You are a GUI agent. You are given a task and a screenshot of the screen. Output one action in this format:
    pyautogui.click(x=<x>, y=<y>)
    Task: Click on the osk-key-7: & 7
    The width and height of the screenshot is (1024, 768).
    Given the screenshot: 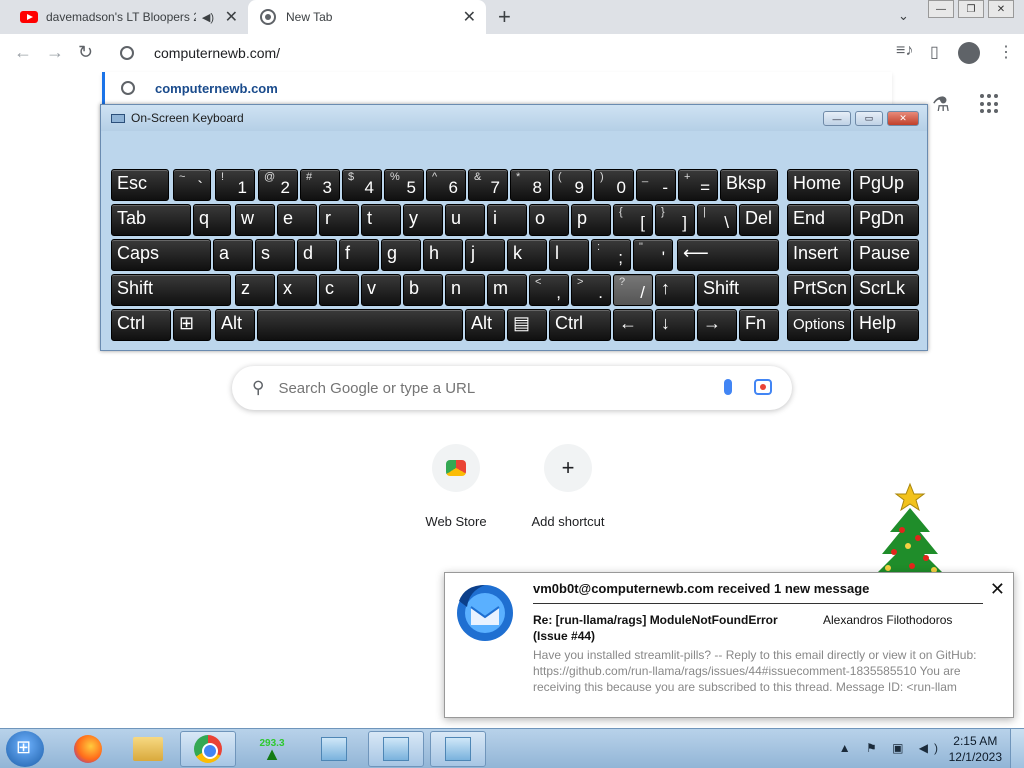 What is the action you would take?
    pyautogui.click(x=488, y=185)
    